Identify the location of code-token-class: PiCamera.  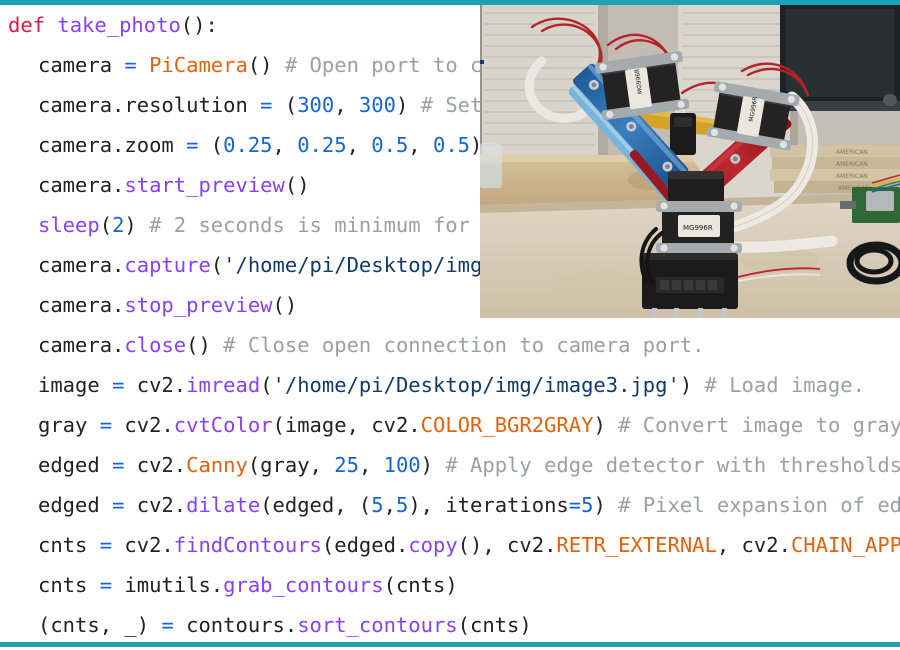
(198, 65).